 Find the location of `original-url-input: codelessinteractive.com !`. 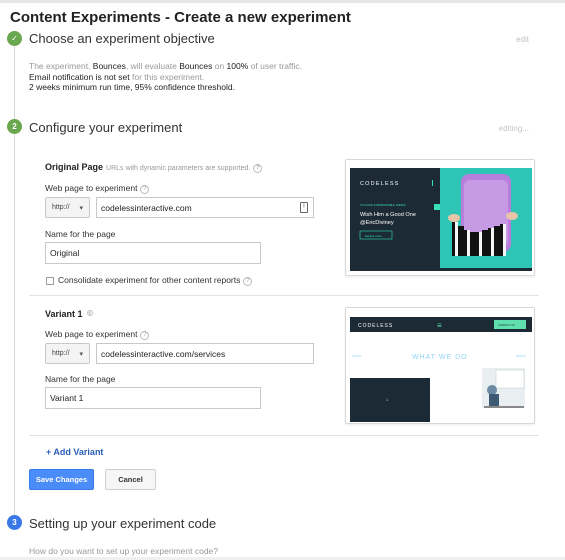

original-url-input: codelessinteractive.com ! is located at coordinates (205, 207).